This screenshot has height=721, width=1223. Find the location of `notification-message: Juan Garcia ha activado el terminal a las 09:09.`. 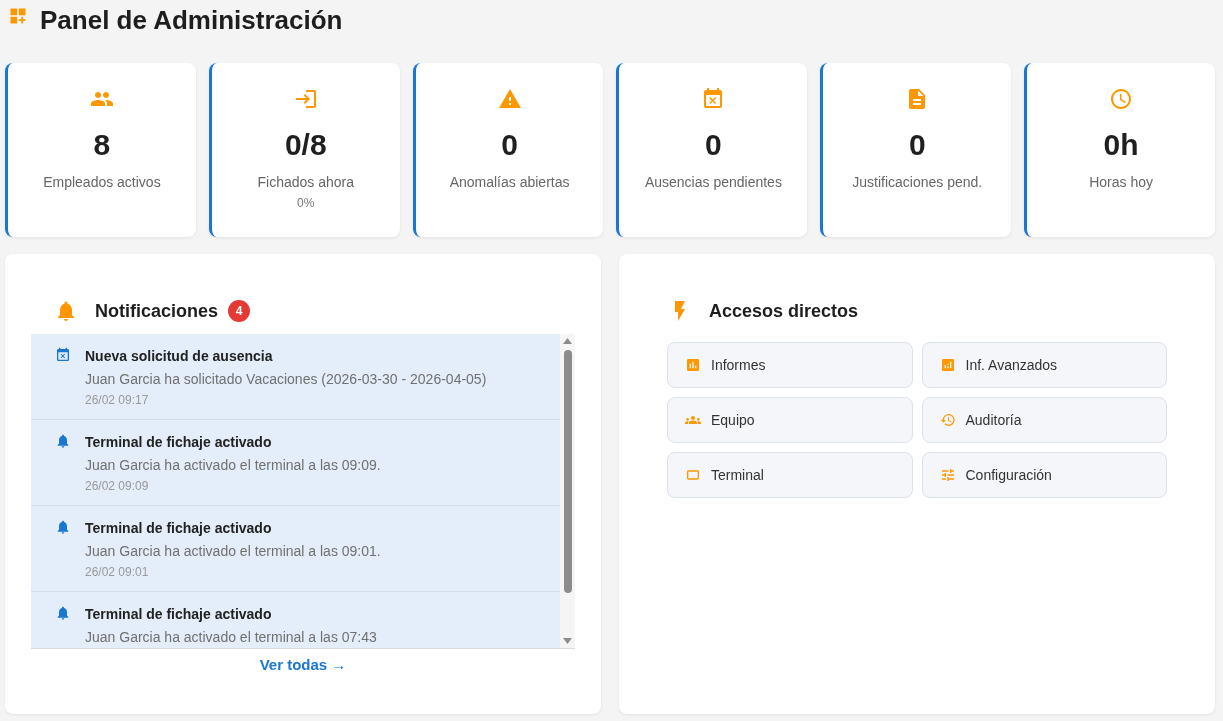

notification-message: Juan Garcia ha activado el terminal a las 09:09. is located at coordinates (233, 465).